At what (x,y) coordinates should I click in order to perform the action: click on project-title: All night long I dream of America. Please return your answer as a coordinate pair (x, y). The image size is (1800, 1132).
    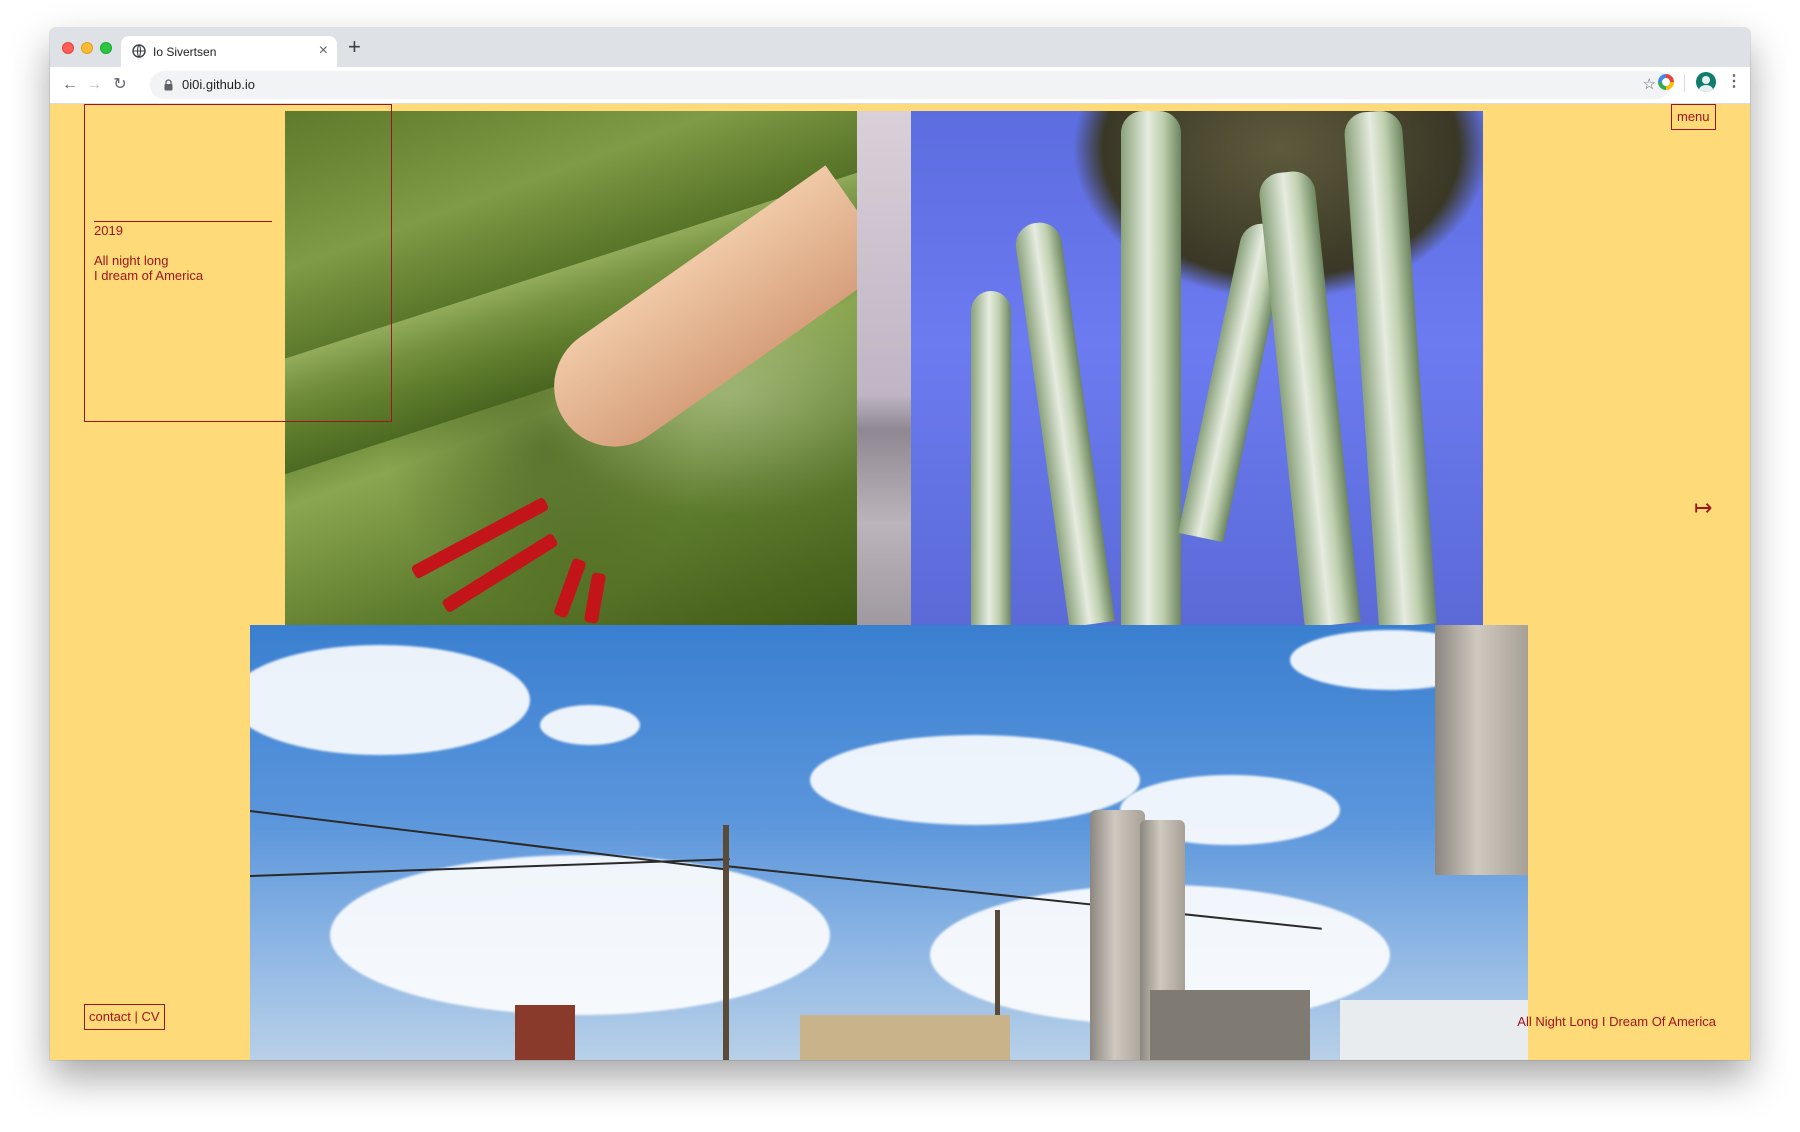
    Looking at the image, I should click on (194, 268).